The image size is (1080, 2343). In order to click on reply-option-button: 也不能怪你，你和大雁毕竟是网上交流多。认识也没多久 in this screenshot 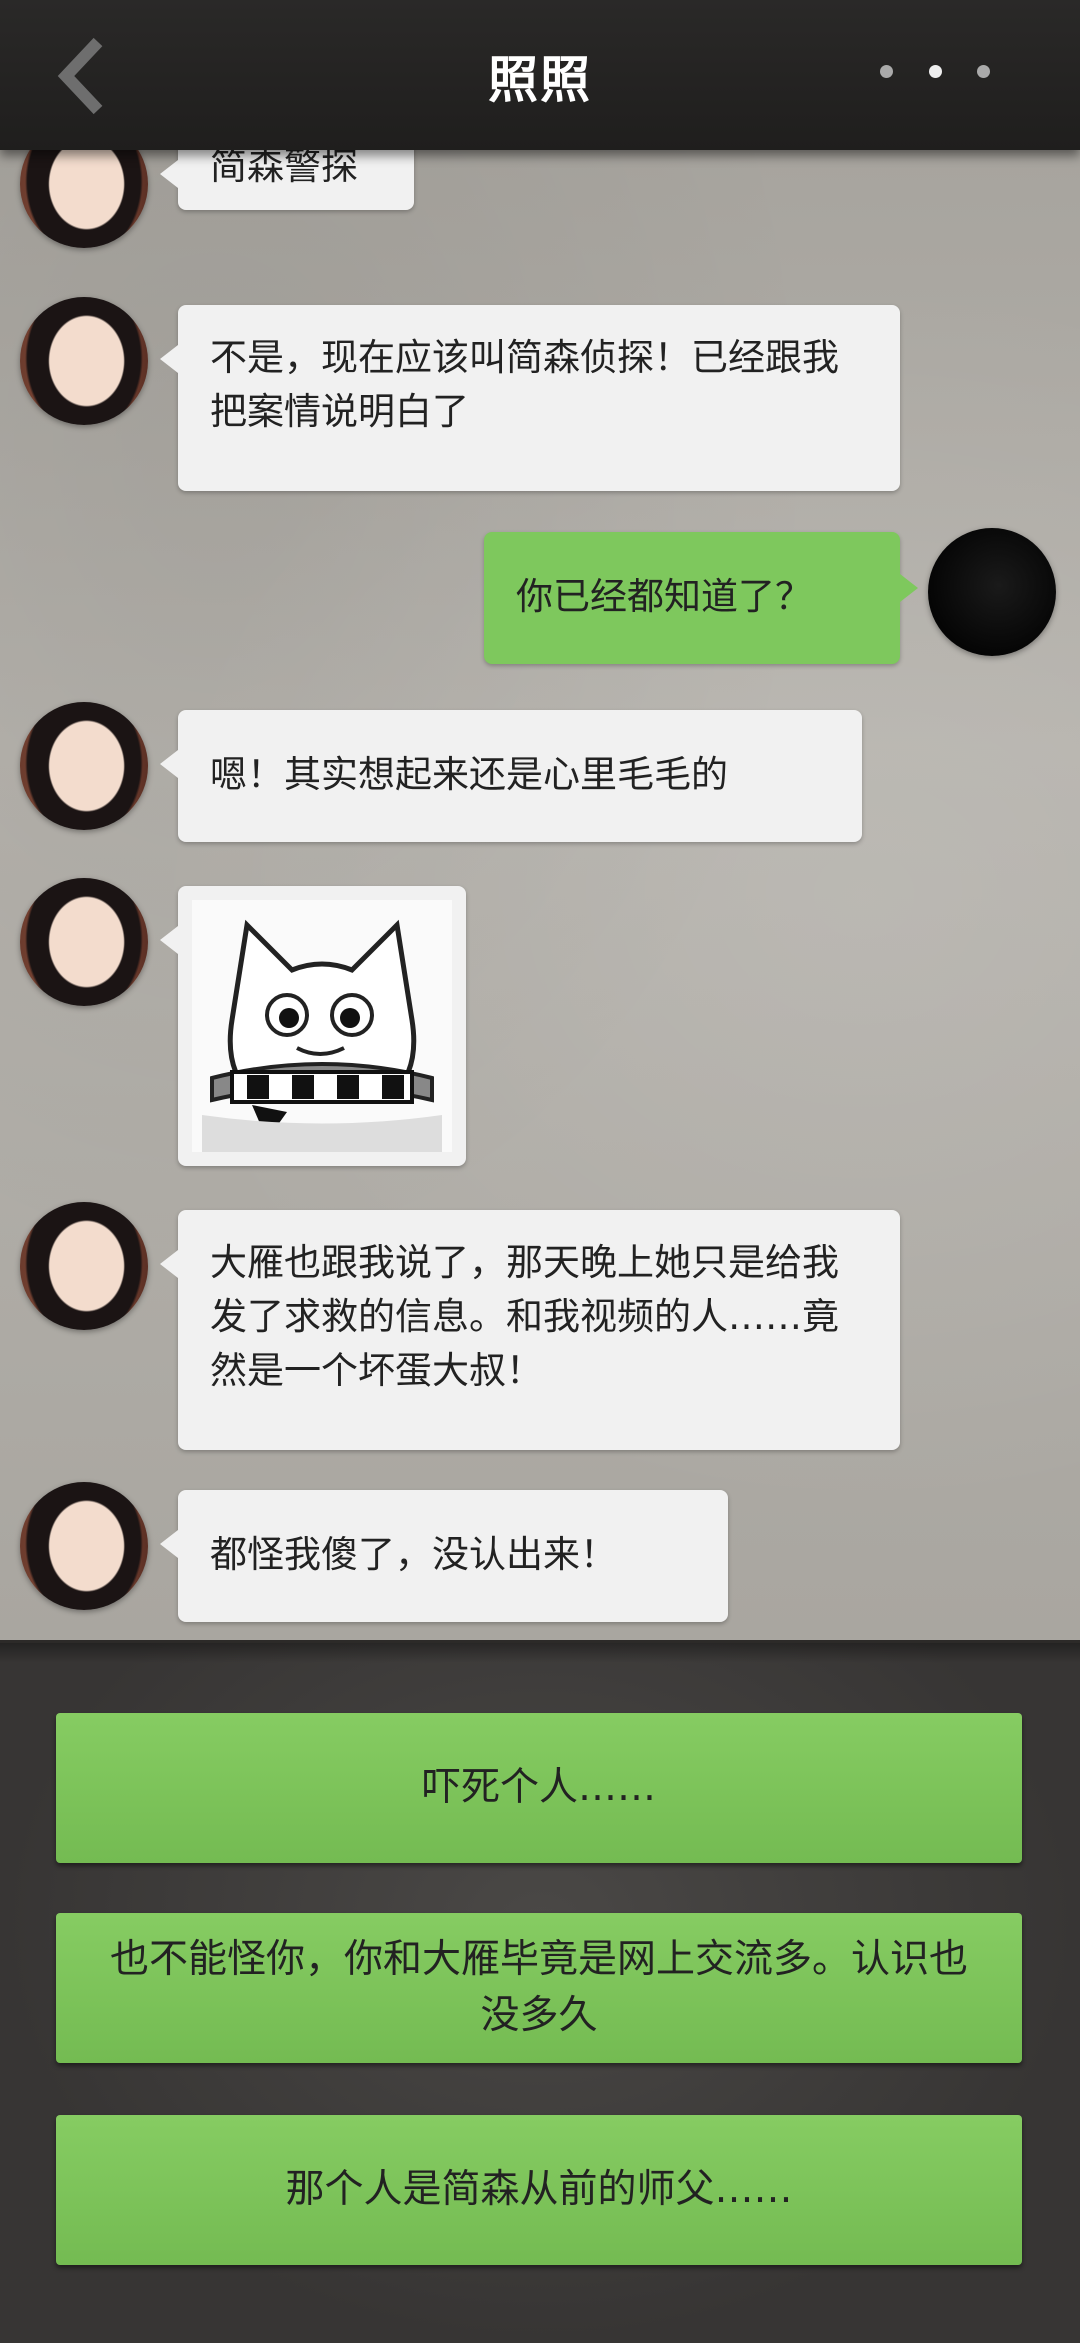, I will do `click(539, 1988)`.